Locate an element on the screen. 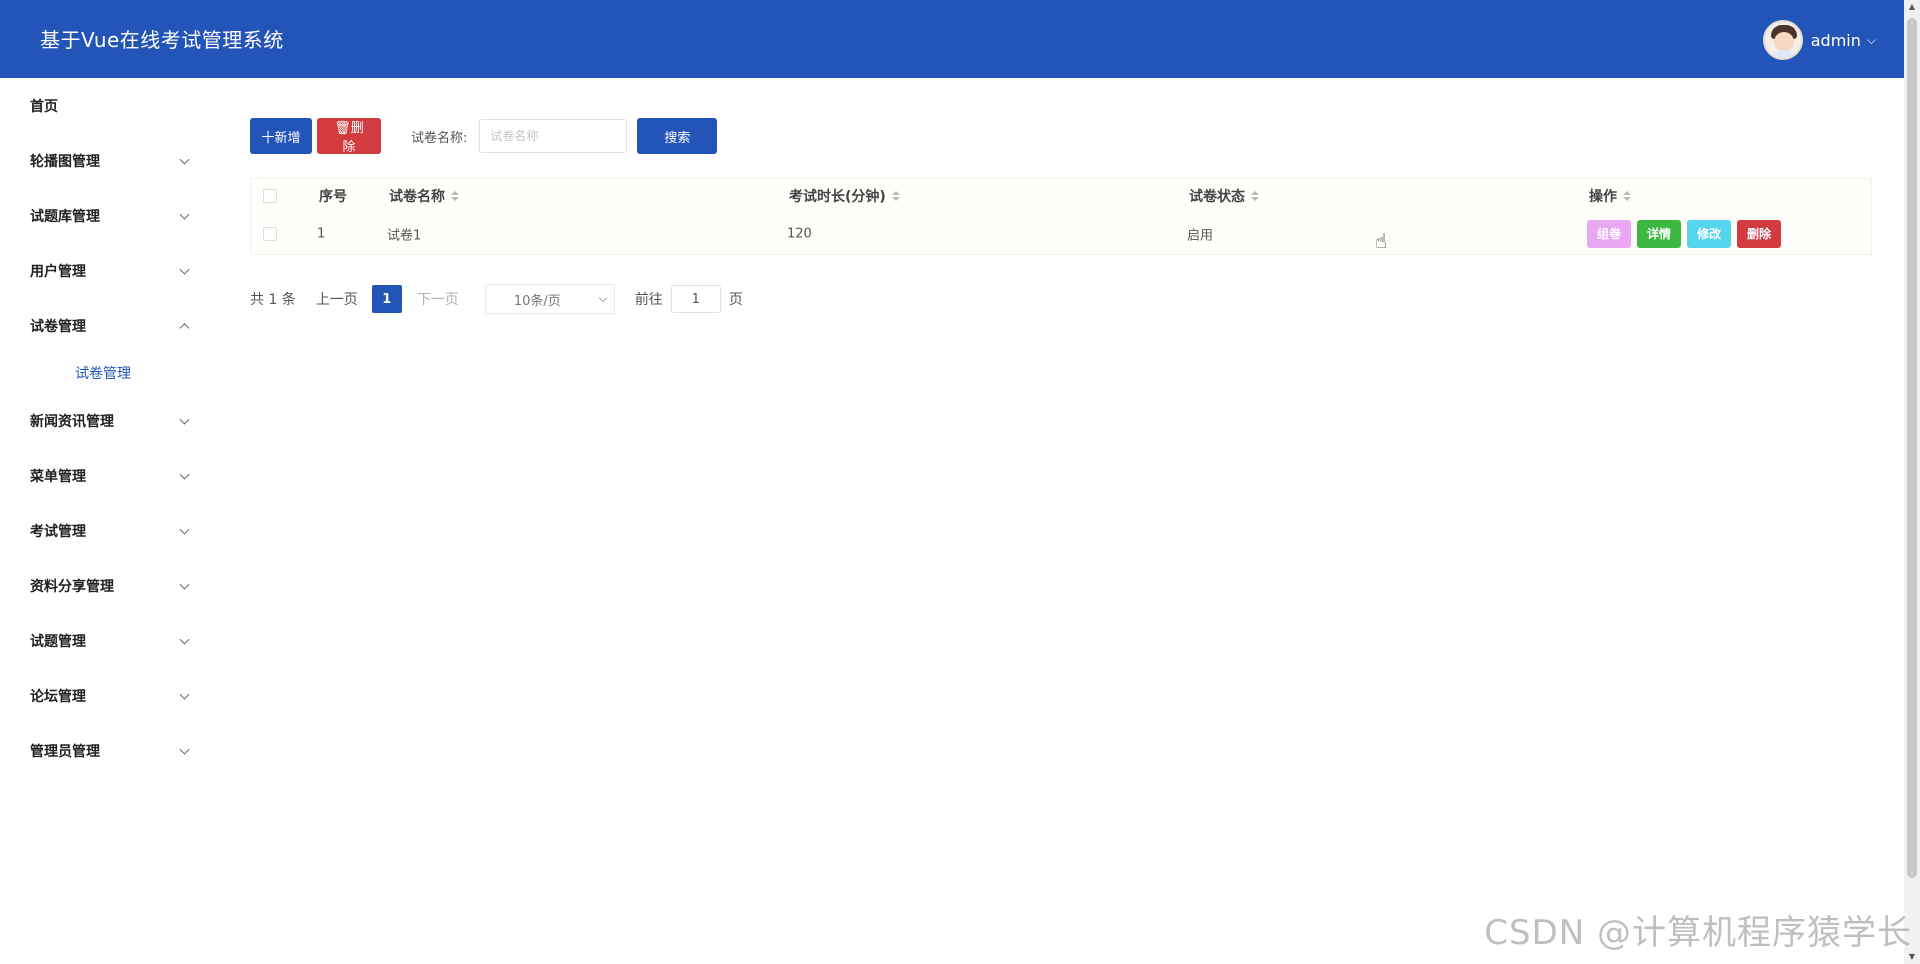  sidebar-item-label: 菜单管理 is located at coordinates (58, 476).